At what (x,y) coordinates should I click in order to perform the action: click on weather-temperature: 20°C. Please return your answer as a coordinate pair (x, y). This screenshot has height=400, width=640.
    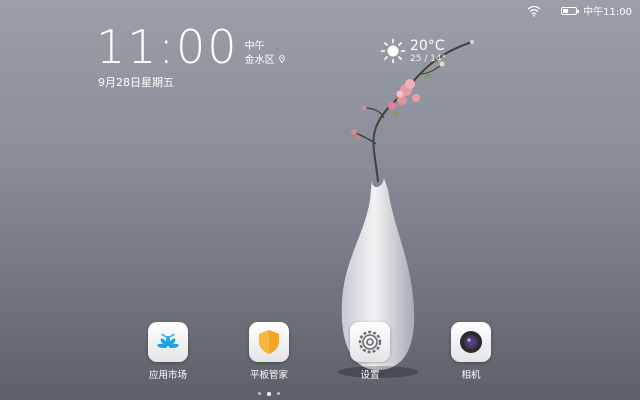
    Looking at the image, I should click on (427, 46).